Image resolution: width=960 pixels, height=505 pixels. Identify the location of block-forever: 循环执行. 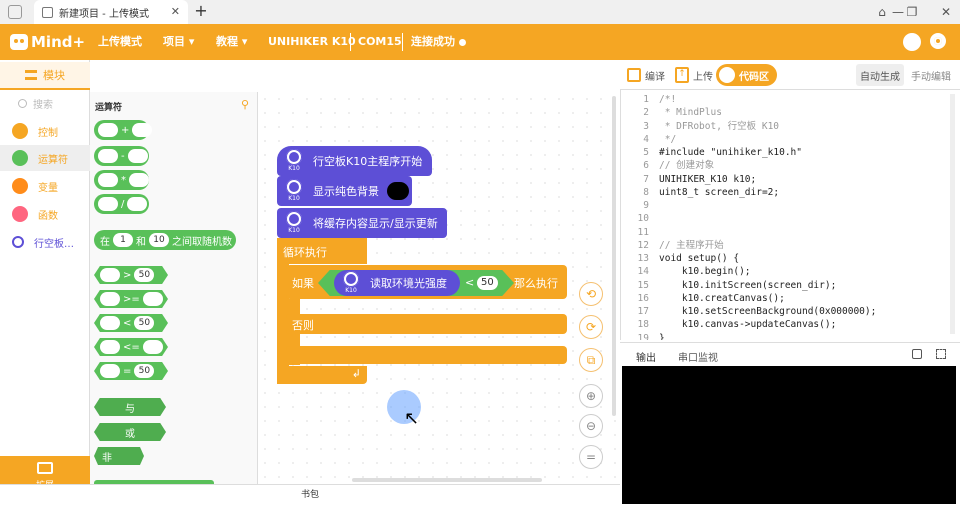
(322, 251).